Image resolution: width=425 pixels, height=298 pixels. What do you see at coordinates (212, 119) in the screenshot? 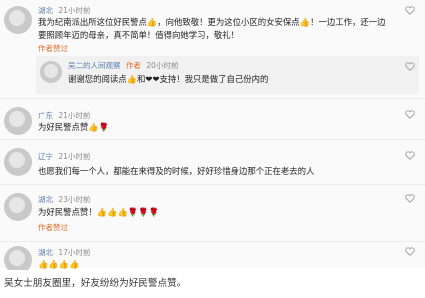
I see `comment-item: 广东 21小时前 为好民警点赞👍🌹` at bounding box center [212, 119].